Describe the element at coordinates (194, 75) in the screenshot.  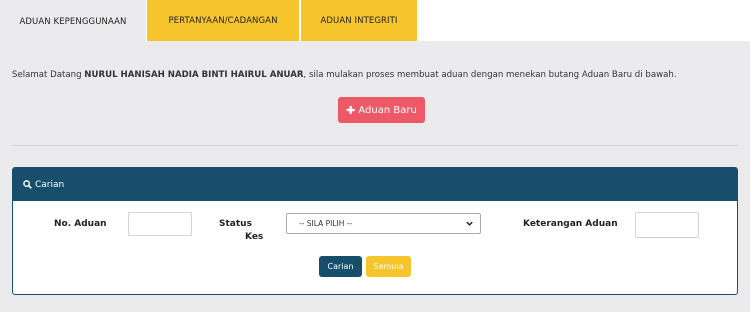
I see `user-name: NURUL HANISAH NADIA BINTI HAIRUL ANUAR` at that location.